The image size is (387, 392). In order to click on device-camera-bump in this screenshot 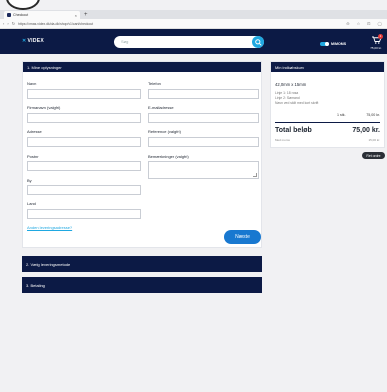, I will do `click(23, 5)`.